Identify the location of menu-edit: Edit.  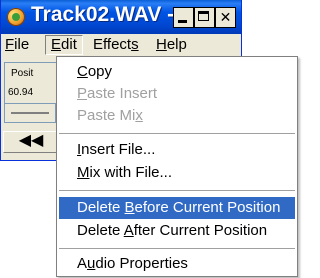
(64, 45).